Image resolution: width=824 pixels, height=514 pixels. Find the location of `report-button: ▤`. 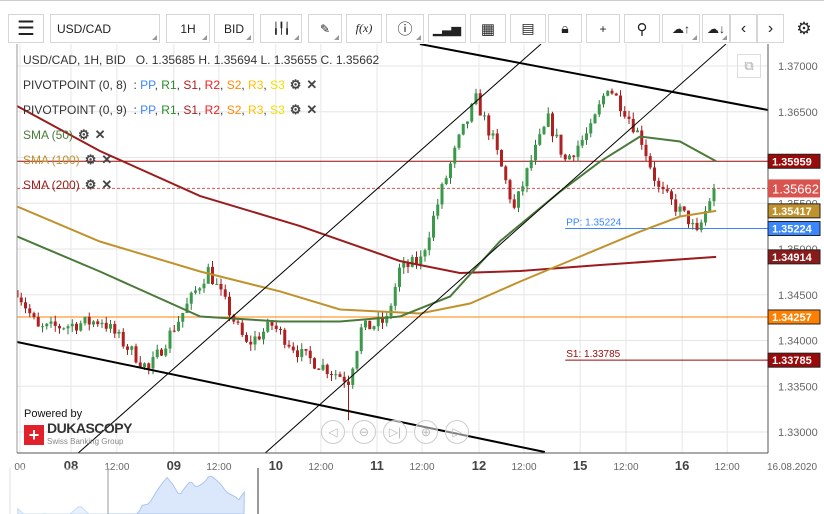

report-button: ▤ is located at coordinates (528, 28).